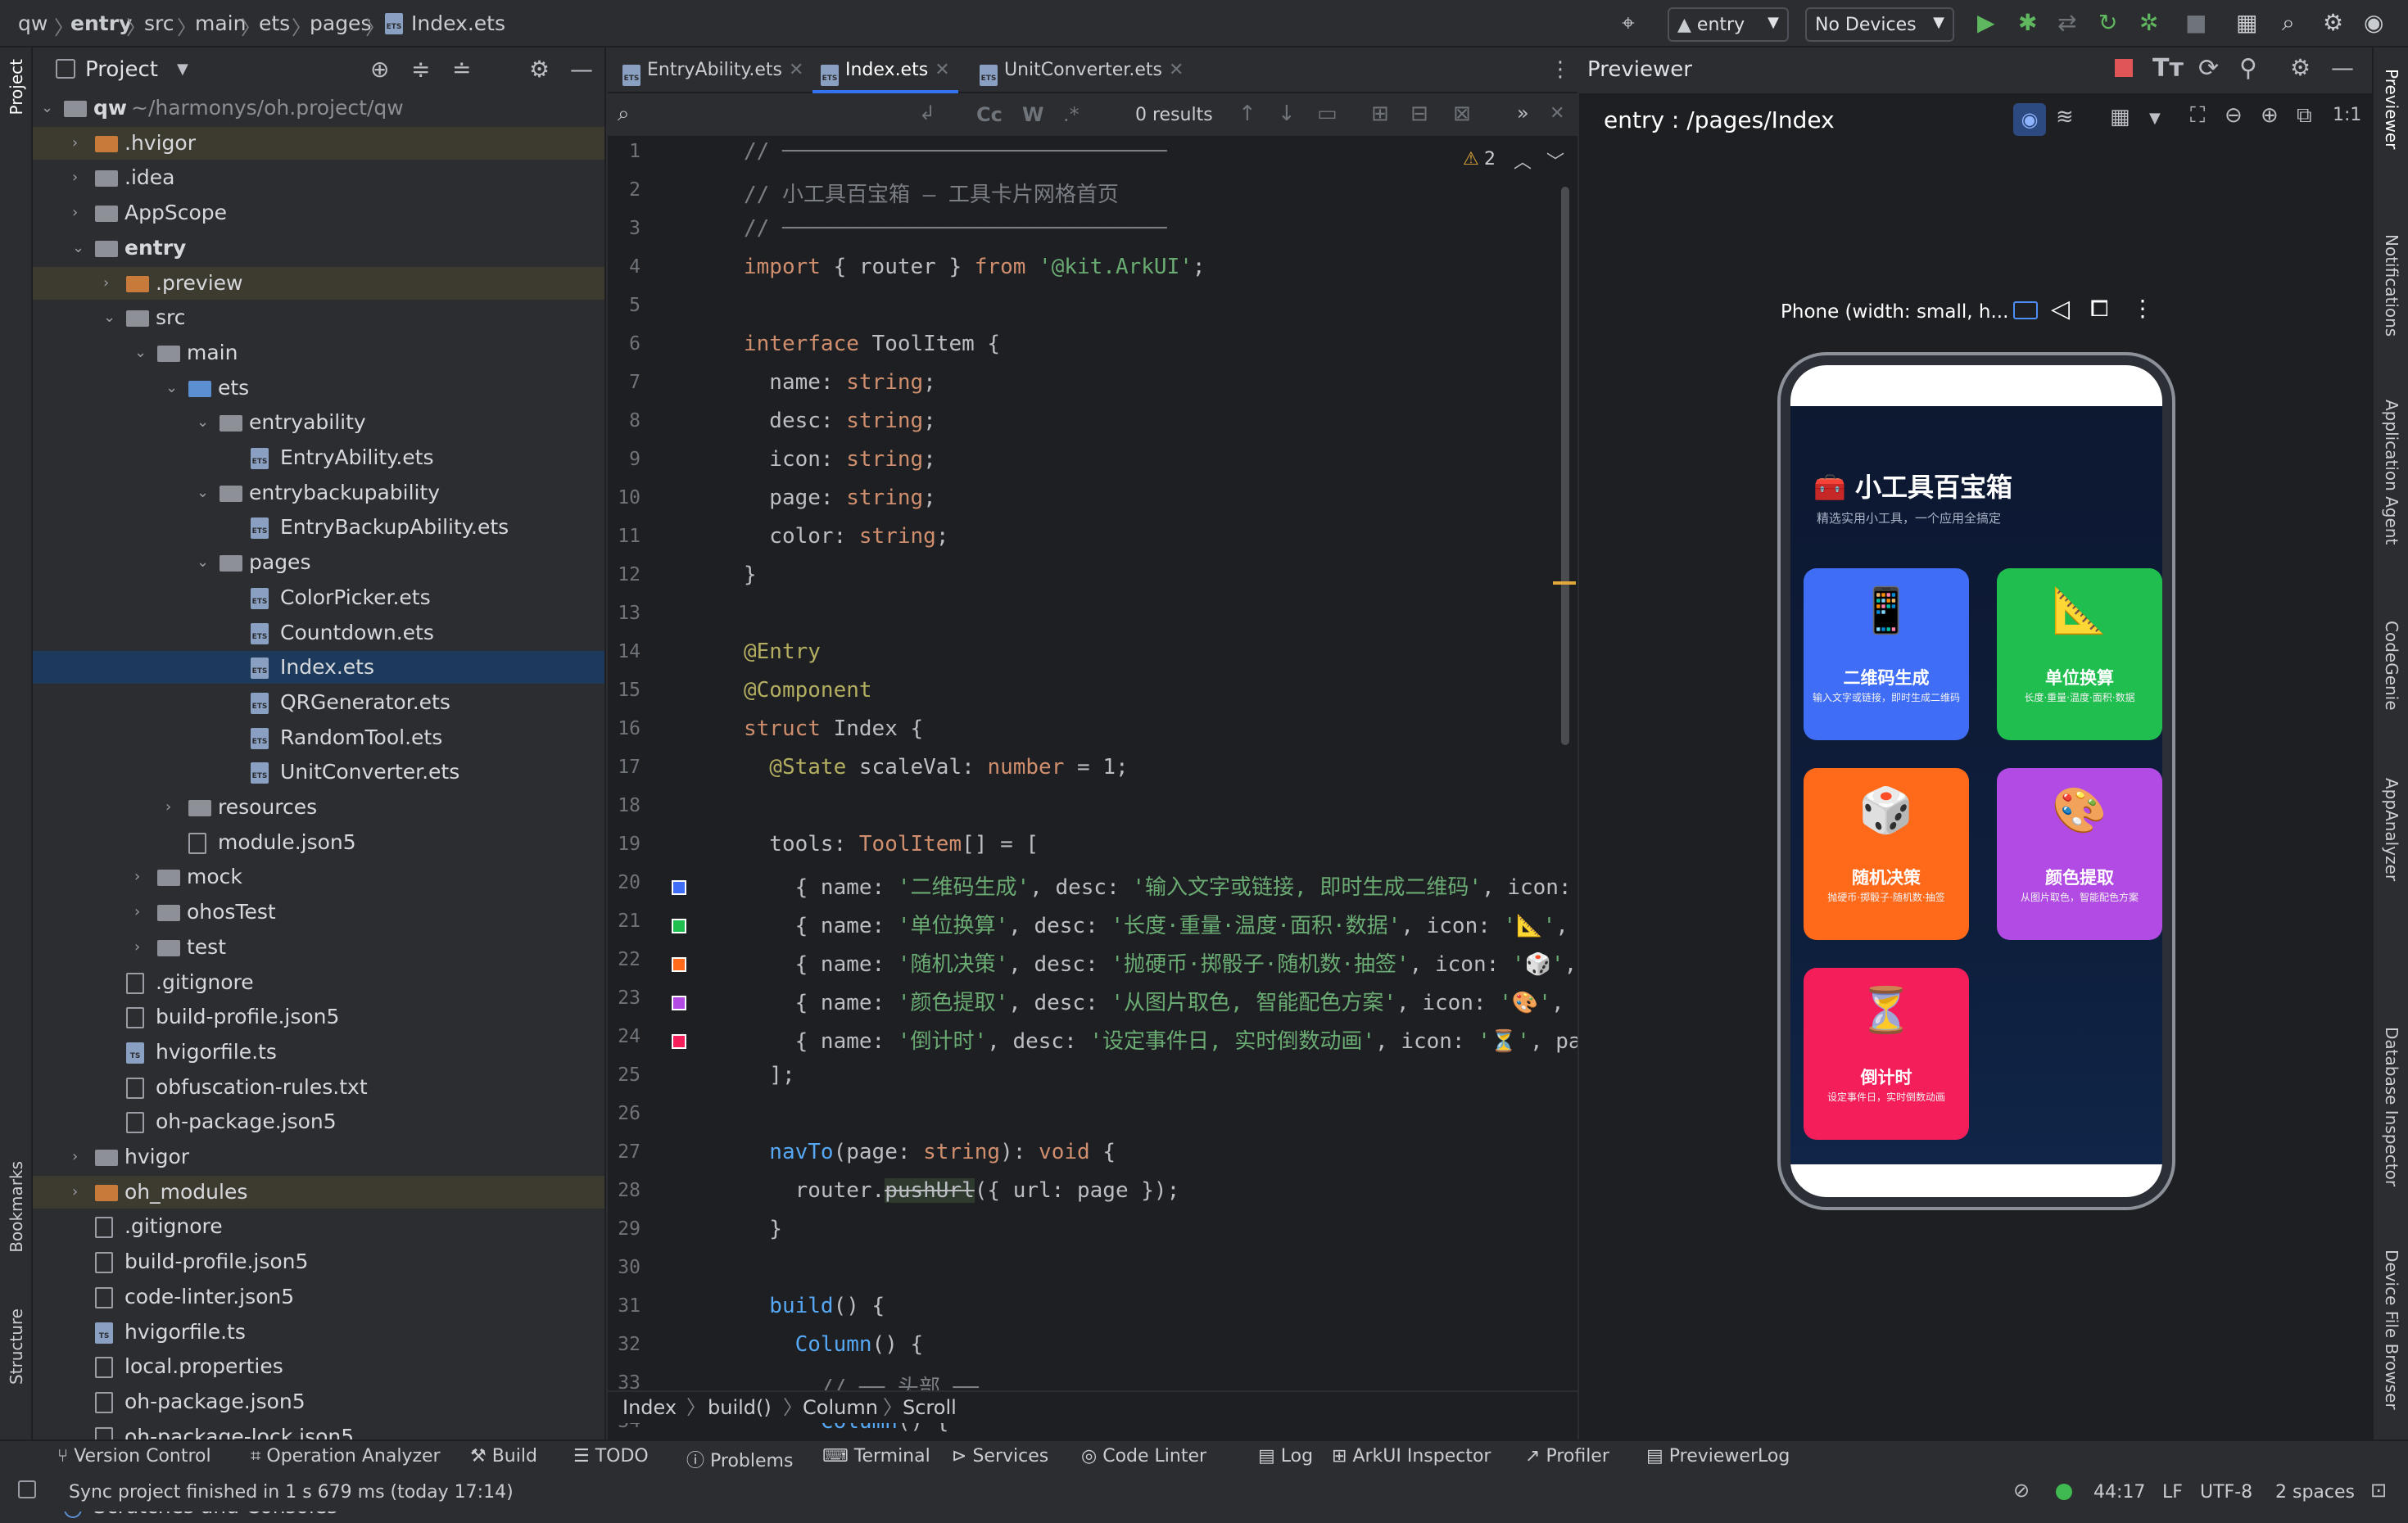  I want to click on tree-item: ETS RandomTool.ets, so click(318, 737).